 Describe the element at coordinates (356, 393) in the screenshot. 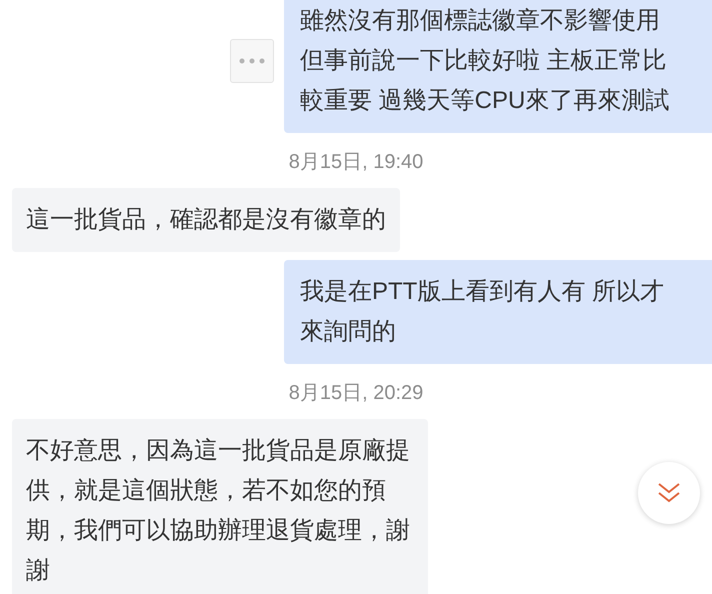

I see `timestamp: 8月15日, 20:29` at that location.